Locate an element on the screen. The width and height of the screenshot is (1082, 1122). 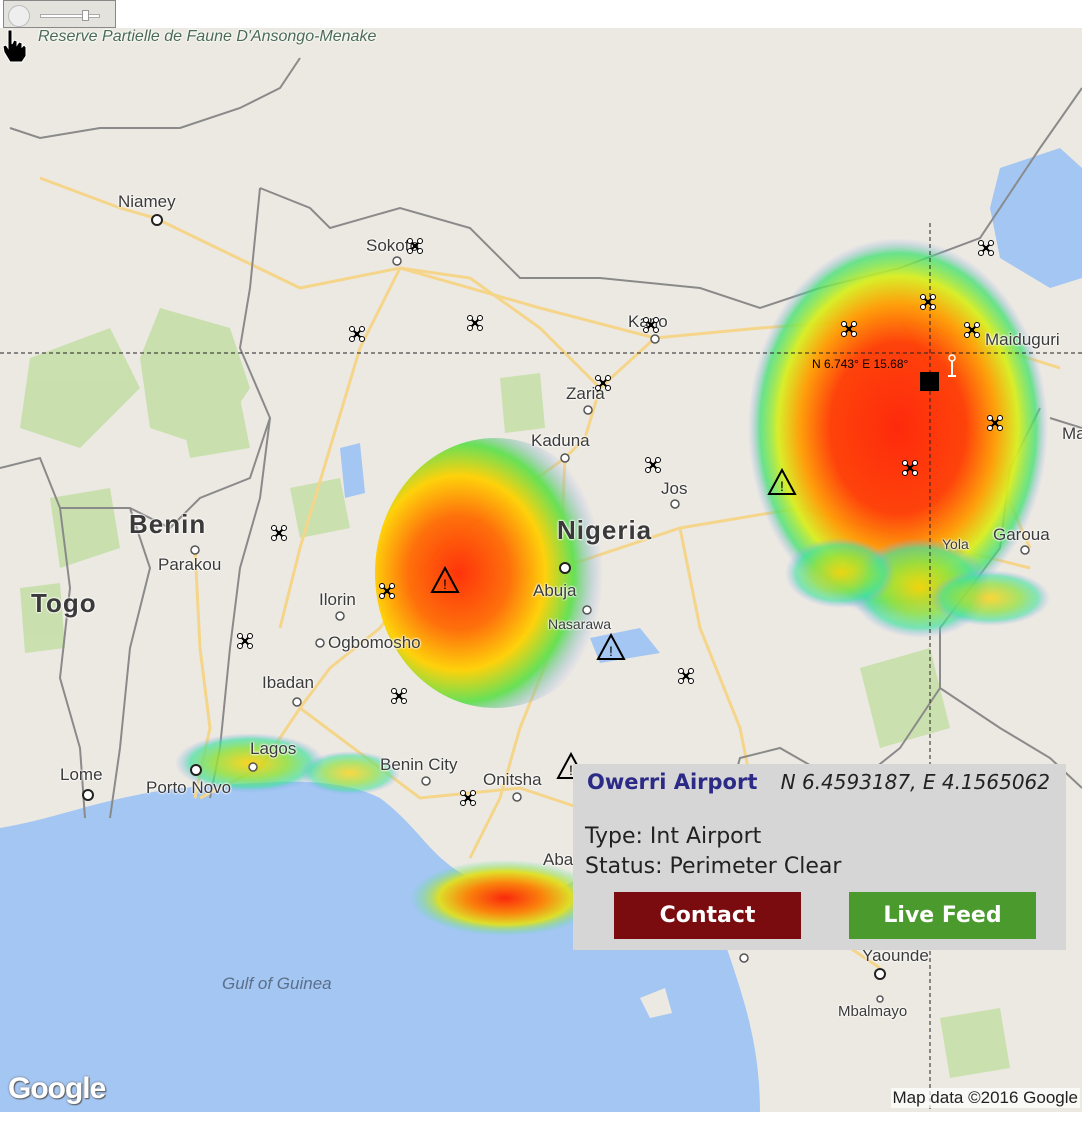
city-label-ibadan: Ibadan is located at coordinates (288, 682).